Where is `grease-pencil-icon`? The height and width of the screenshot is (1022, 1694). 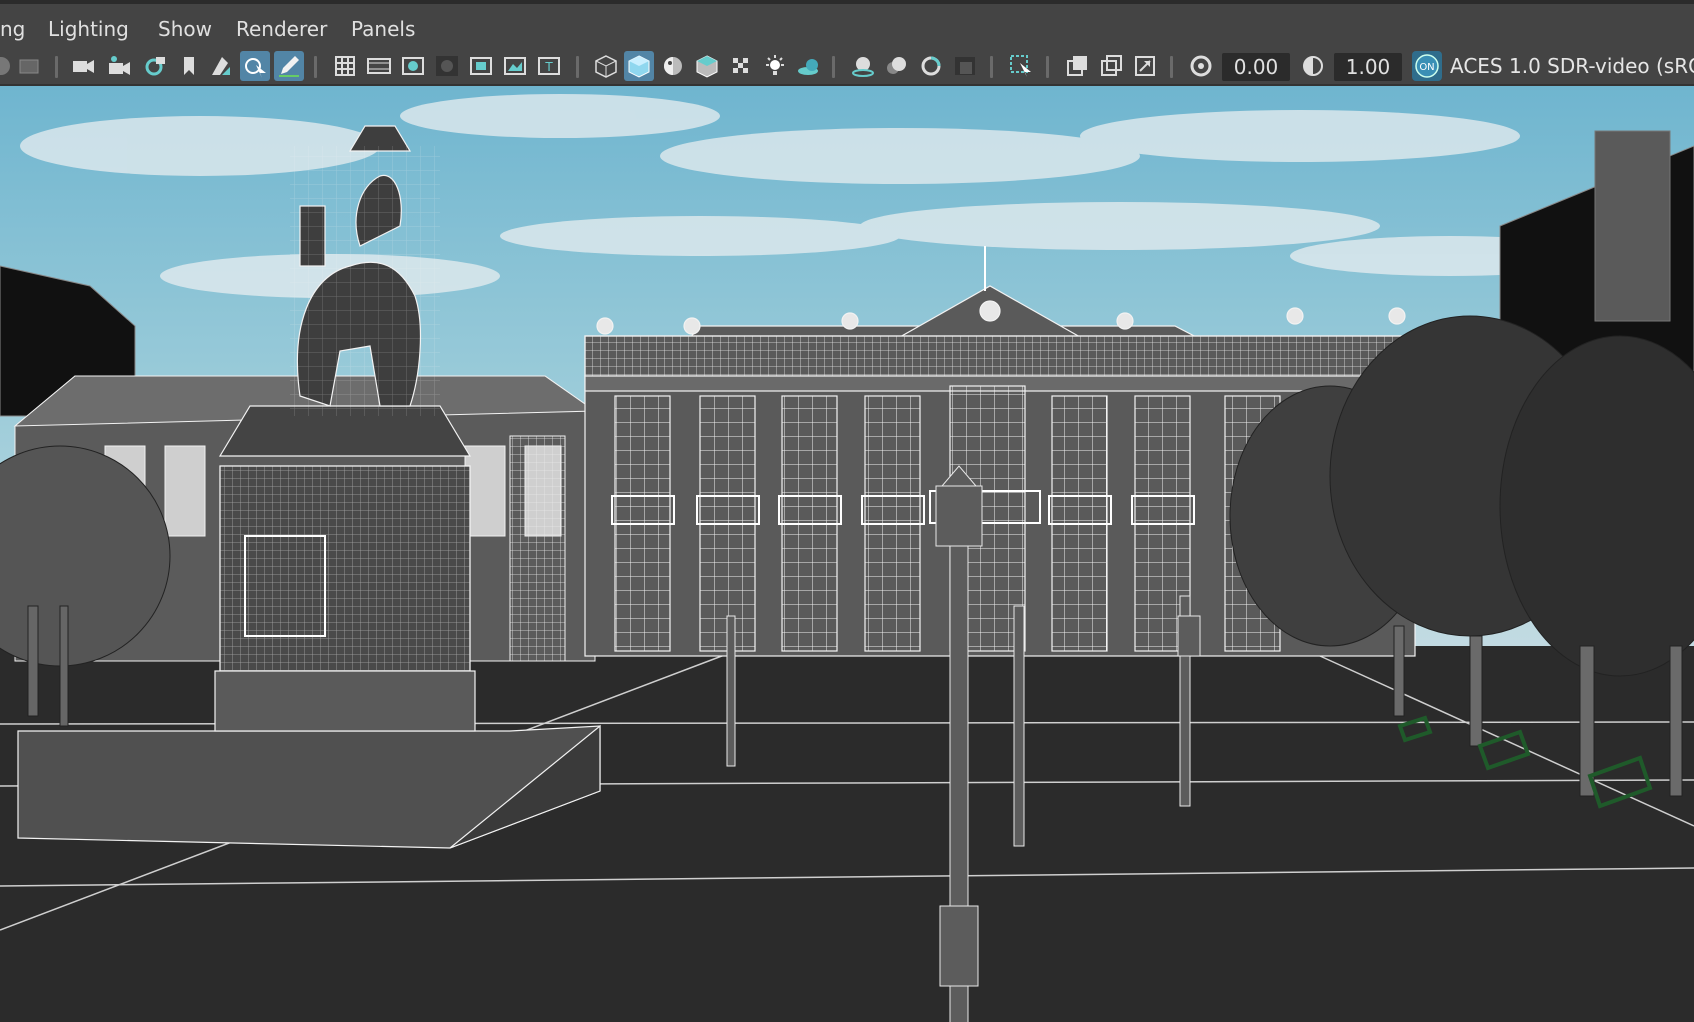
grease-pencil-icon is located at coordinates (289, 66).